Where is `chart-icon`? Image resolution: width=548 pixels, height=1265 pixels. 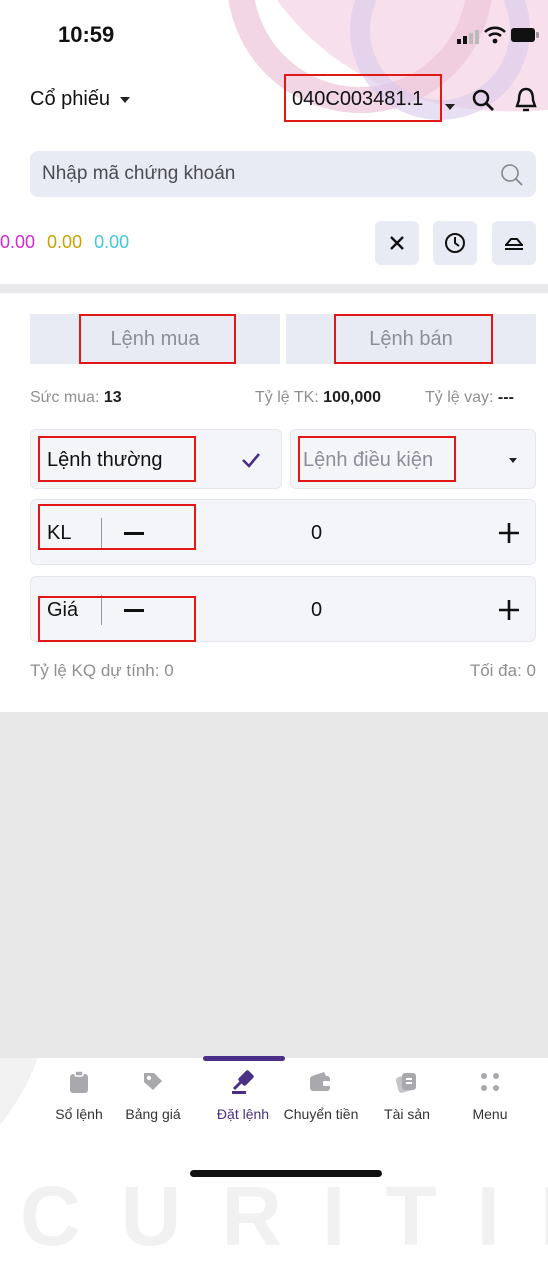
chart-icon is located at coordinates (514, 244).